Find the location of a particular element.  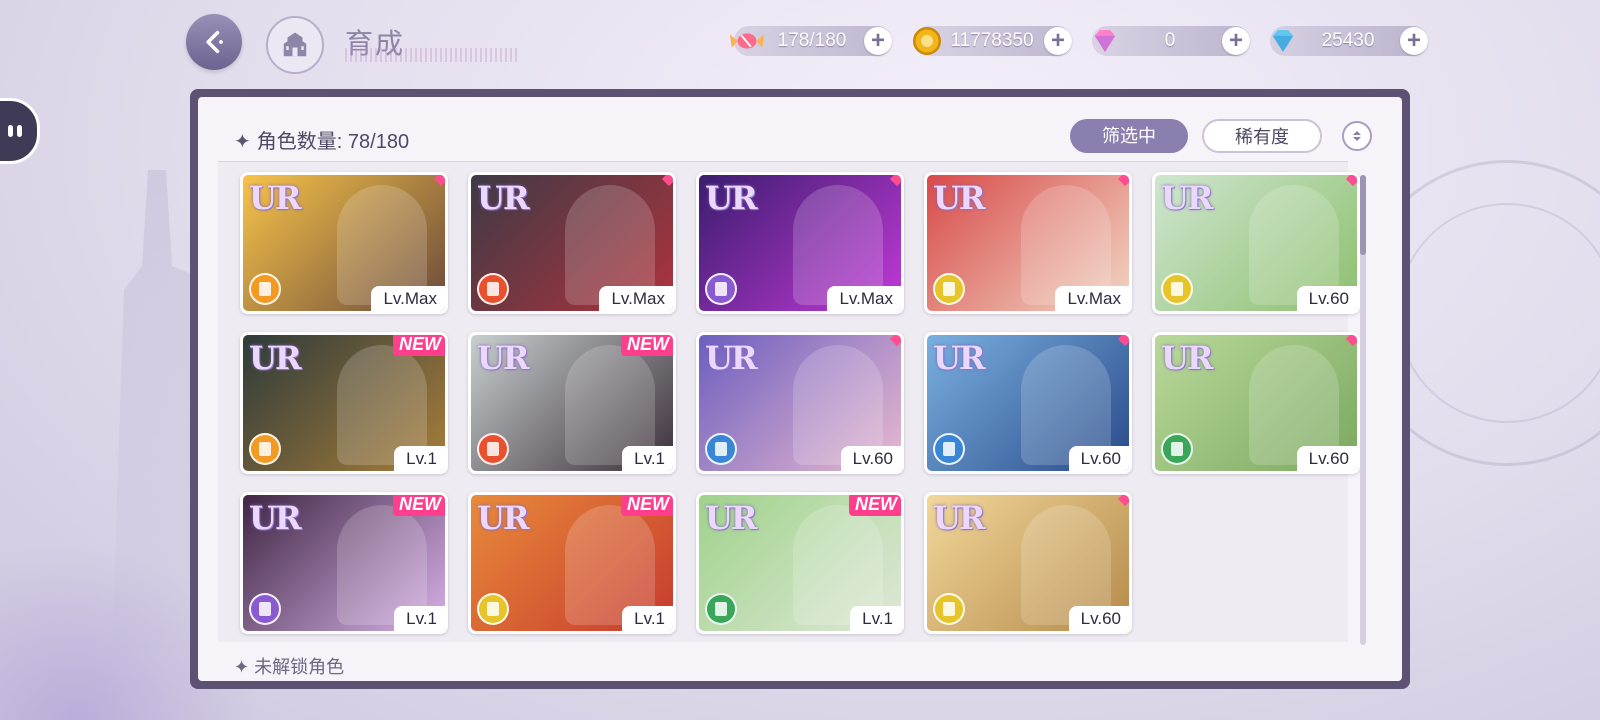

home-button is located at coordinates (295, 45).